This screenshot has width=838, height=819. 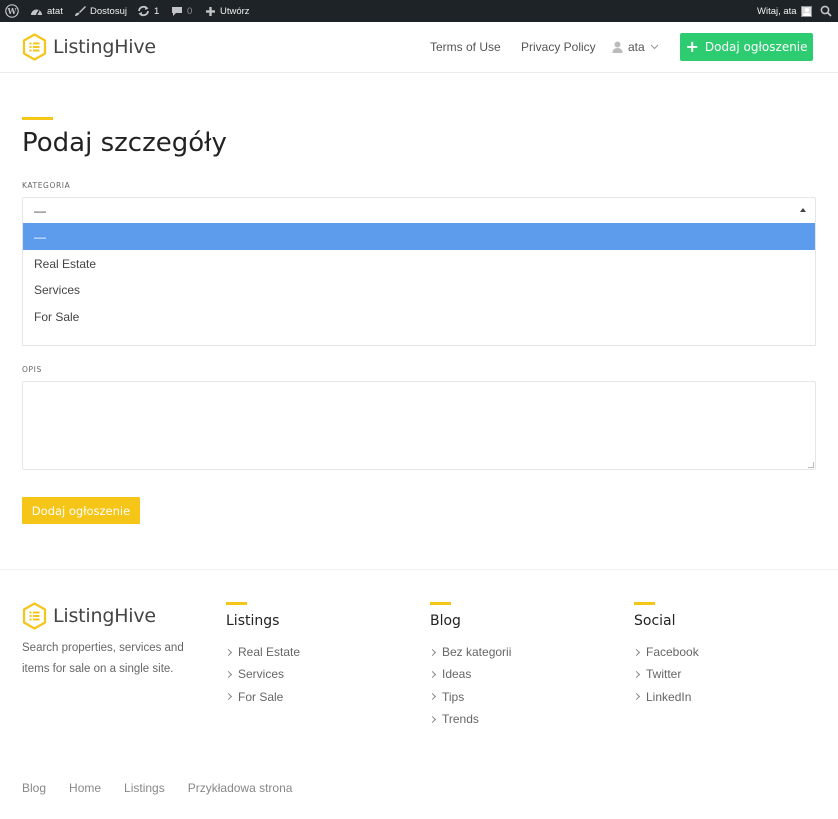 I want to click on add-listing-button: + Dodaj ogłoszenie, so click(x=746, y=47).